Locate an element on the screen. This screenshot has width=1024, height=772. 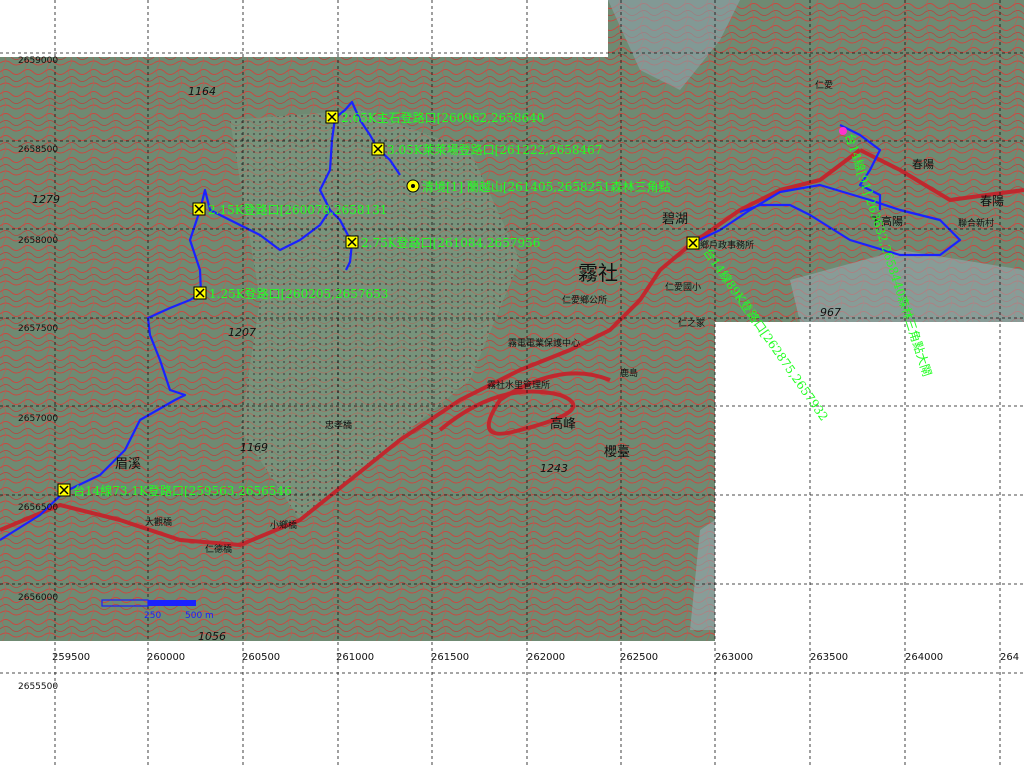
x-tick: 262500 is located at coordinates (639, 657).